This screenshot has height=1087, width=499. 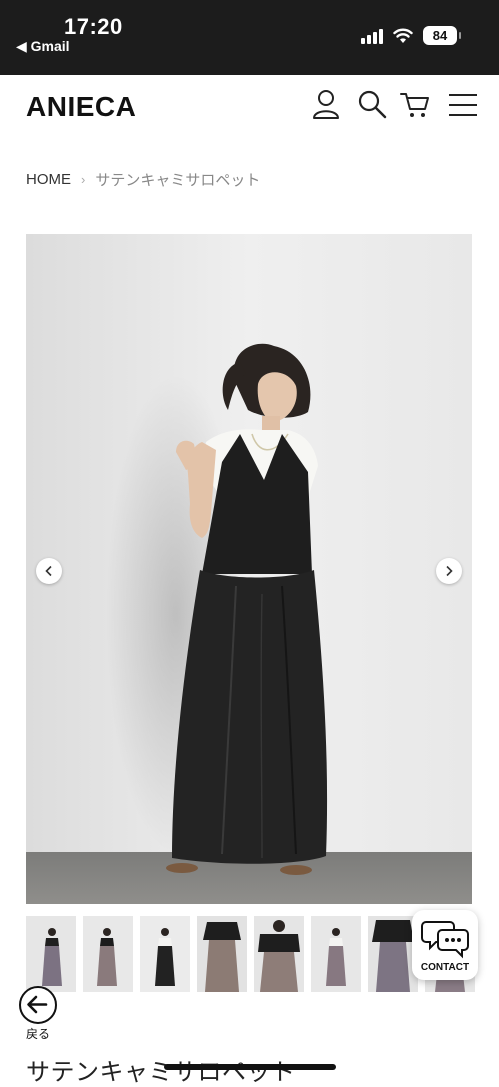 I want to click on back-label: 戻る, so click(x=38, y=1033).